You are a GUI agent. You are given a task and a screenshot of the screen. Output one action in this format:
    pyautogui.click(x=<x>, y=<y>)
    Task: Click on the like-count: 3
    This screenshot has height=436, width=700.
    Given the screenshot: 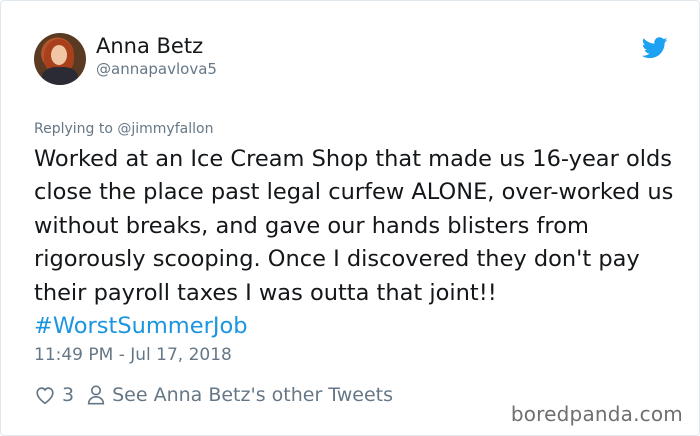 What is the action you would take?
    pyautogui.click(x=68, y=395)
    